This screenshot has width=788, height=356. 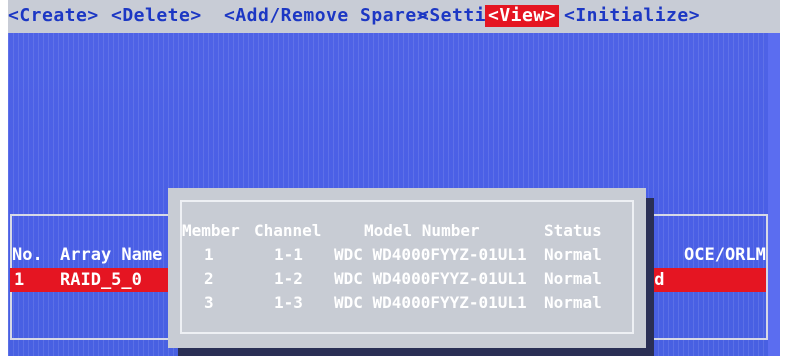 I want to click on column-header-array-name: Array Name, so click(x=111, y=255).